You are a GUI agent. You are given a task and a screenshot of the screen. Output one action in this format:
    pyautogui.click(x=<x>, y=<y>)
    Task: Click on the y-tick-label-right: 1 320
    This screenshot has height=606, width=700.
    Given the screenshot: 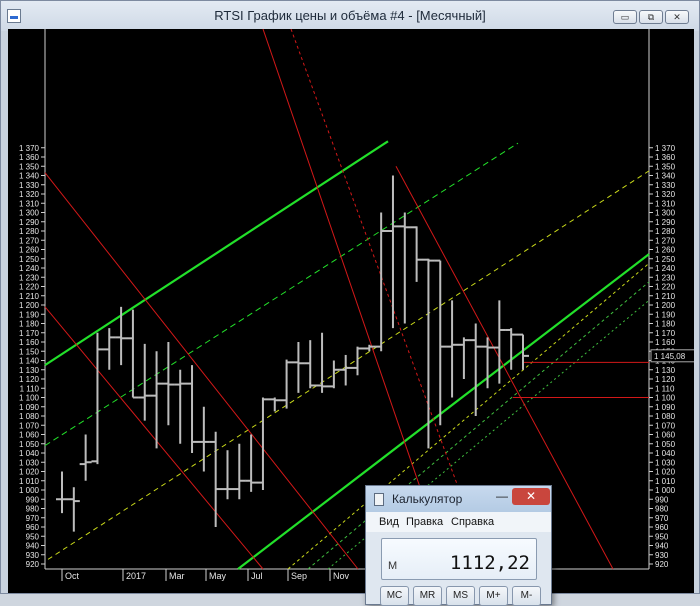 What is the action you would take?
    pyautogui.click(x=665, y=194)
    